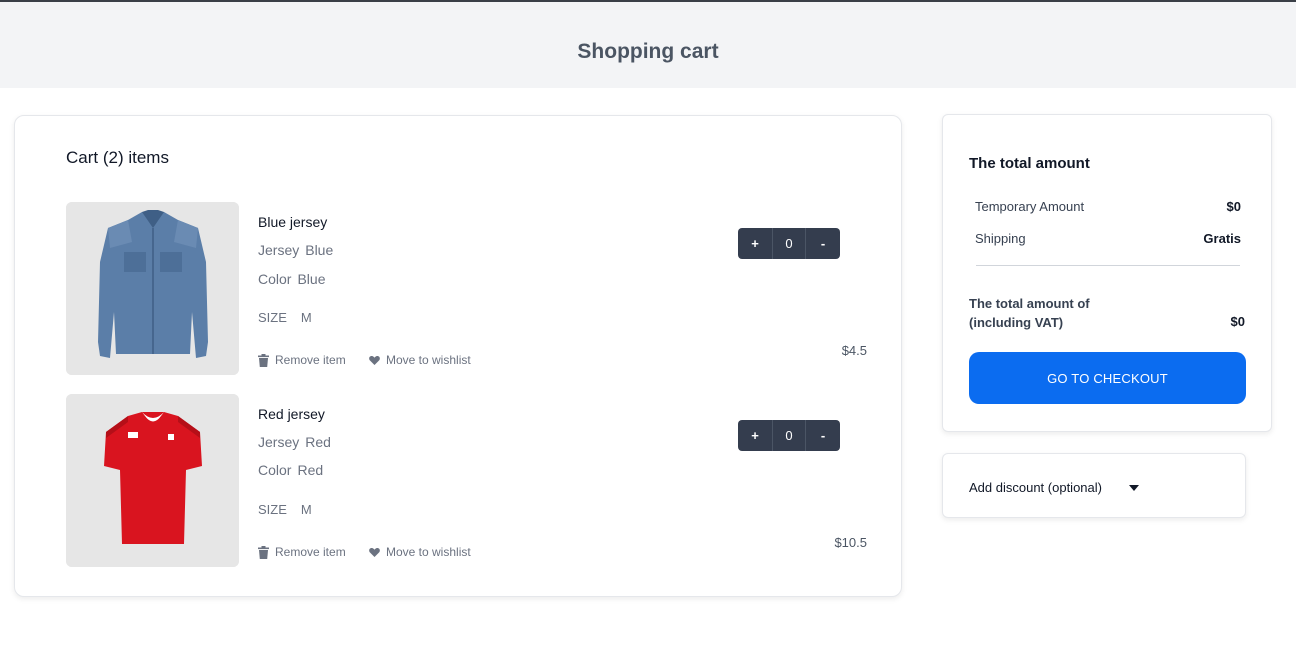  I want to click on color-attribute: Color Blue, so click(292, 279).